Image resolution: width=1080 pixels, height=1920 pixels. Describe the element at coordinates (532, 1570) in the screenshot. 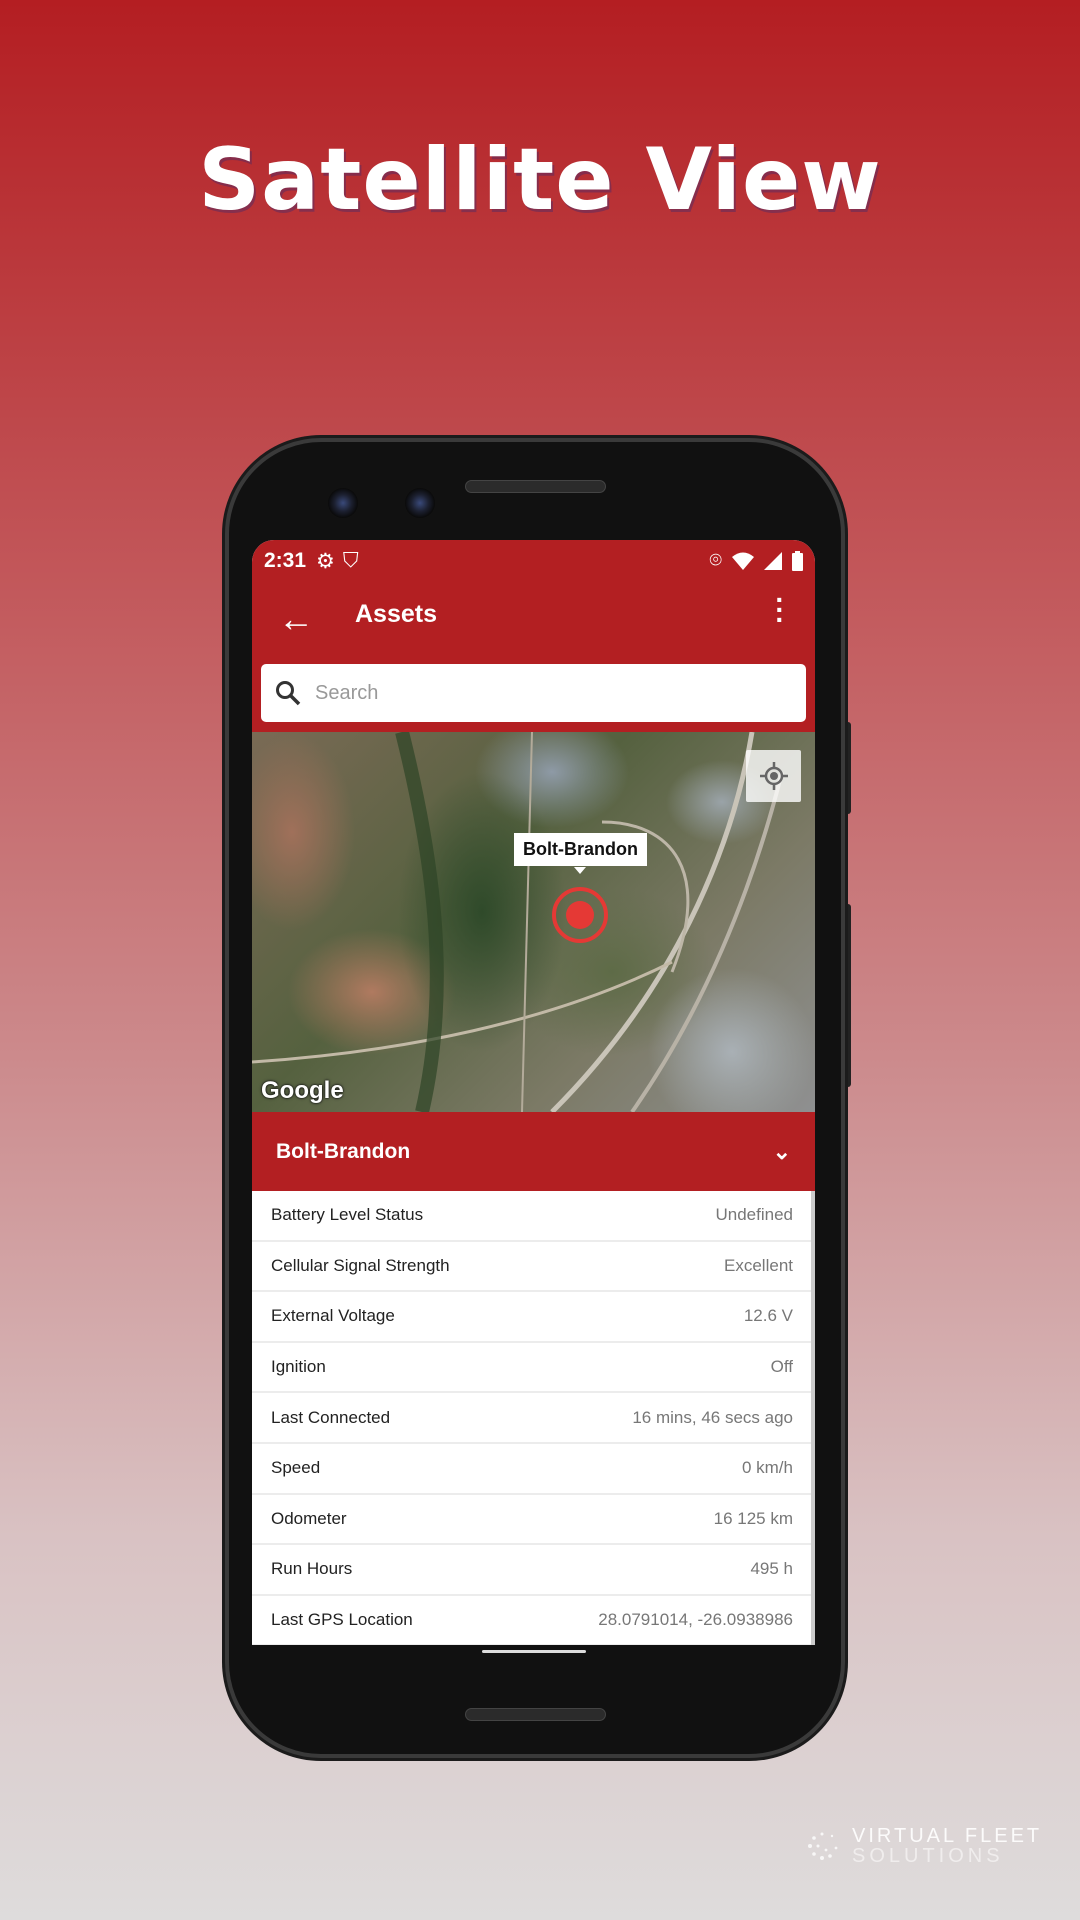

I see `detail-row: Run Hours 495 h` at that location.